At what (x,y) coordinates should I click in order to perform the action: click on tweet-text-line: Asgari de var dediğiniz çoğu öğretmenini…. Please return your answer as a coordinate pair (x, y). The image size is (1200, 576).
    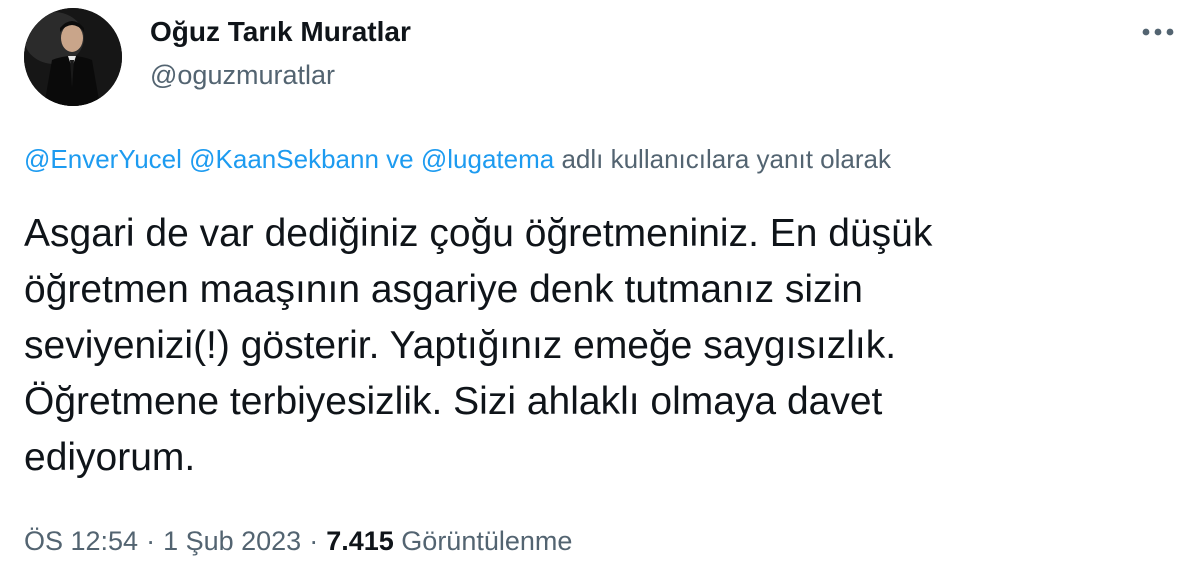
    Looking at the image, I should click on (478, 233).